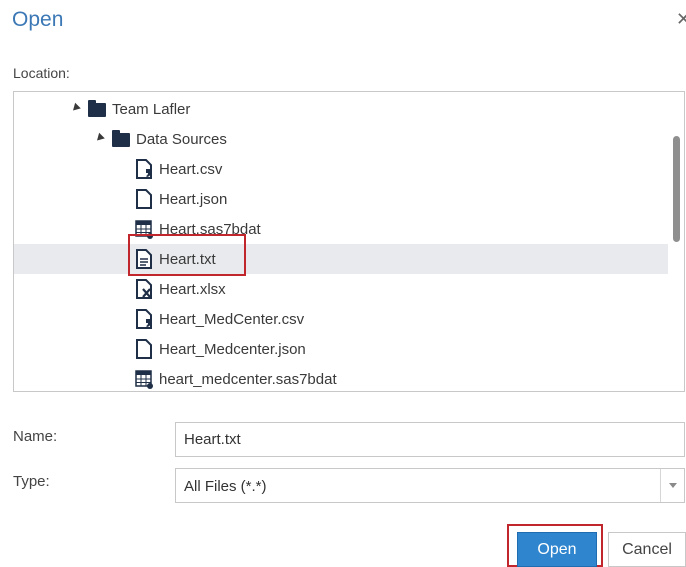 This screenshot has width=686, height=567. I want to click on tree-item-heart-medcenter-sas7bdat: heart_medcenter.sas7bdat, so click(341, 377).